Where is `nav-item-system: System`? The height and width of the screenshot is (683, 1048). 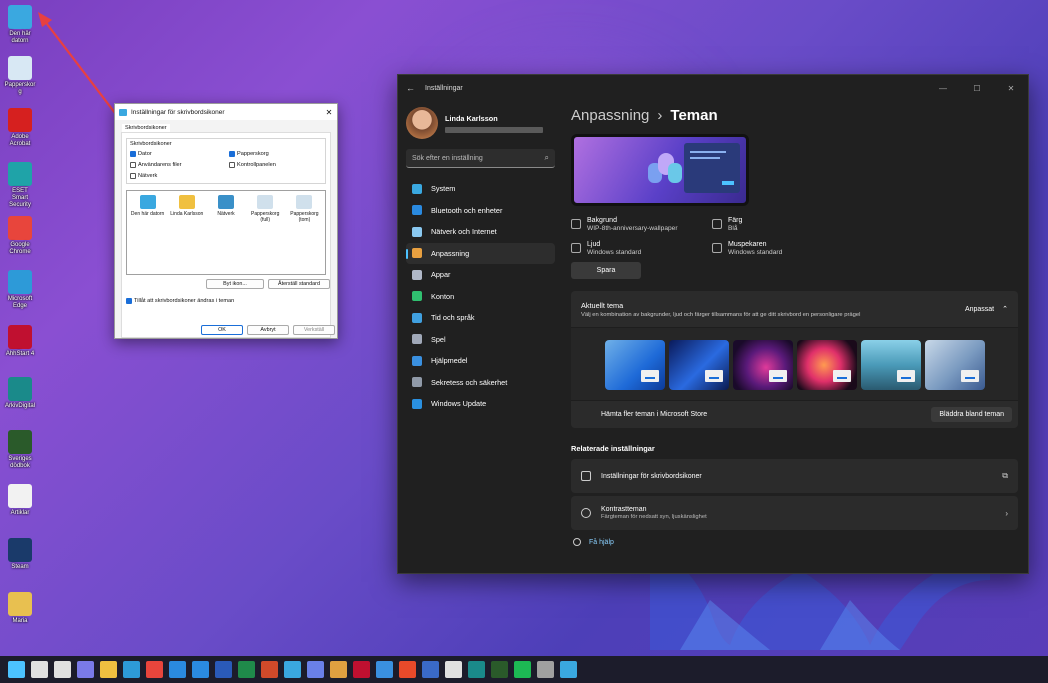
nav-item-system: System is located at coordinates (480, 188).